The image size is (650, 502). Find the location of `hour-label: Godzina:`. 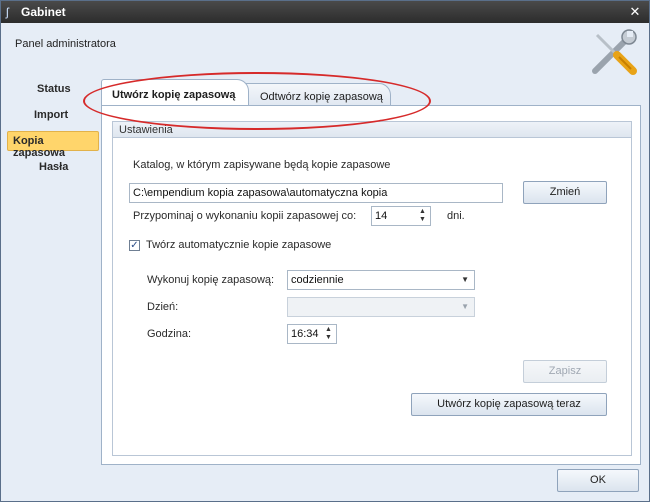

hour-label: Godzina: is located at coordinates (169, 334).